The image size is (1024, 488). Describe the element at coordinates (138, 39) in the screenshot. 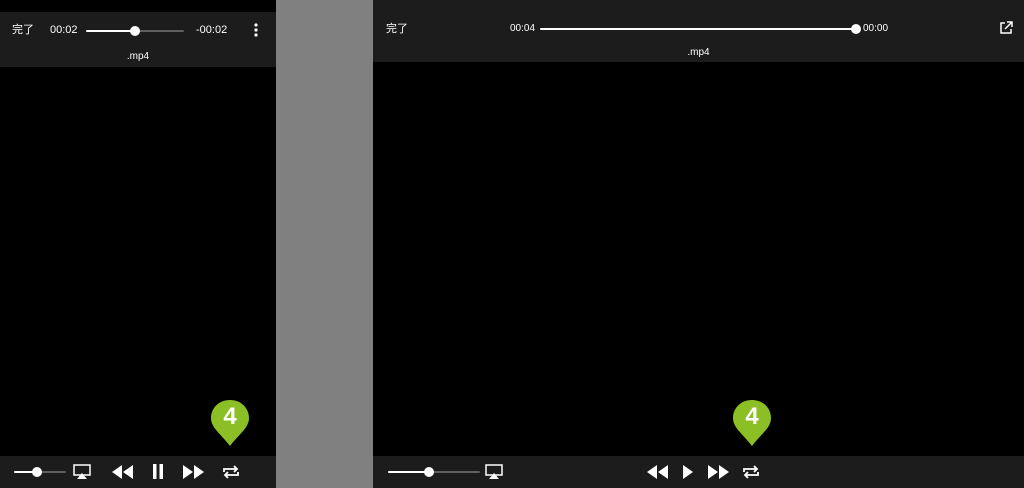

I see `left-top-bar: 完了 00:02 -00:02 .mp4` at that location.